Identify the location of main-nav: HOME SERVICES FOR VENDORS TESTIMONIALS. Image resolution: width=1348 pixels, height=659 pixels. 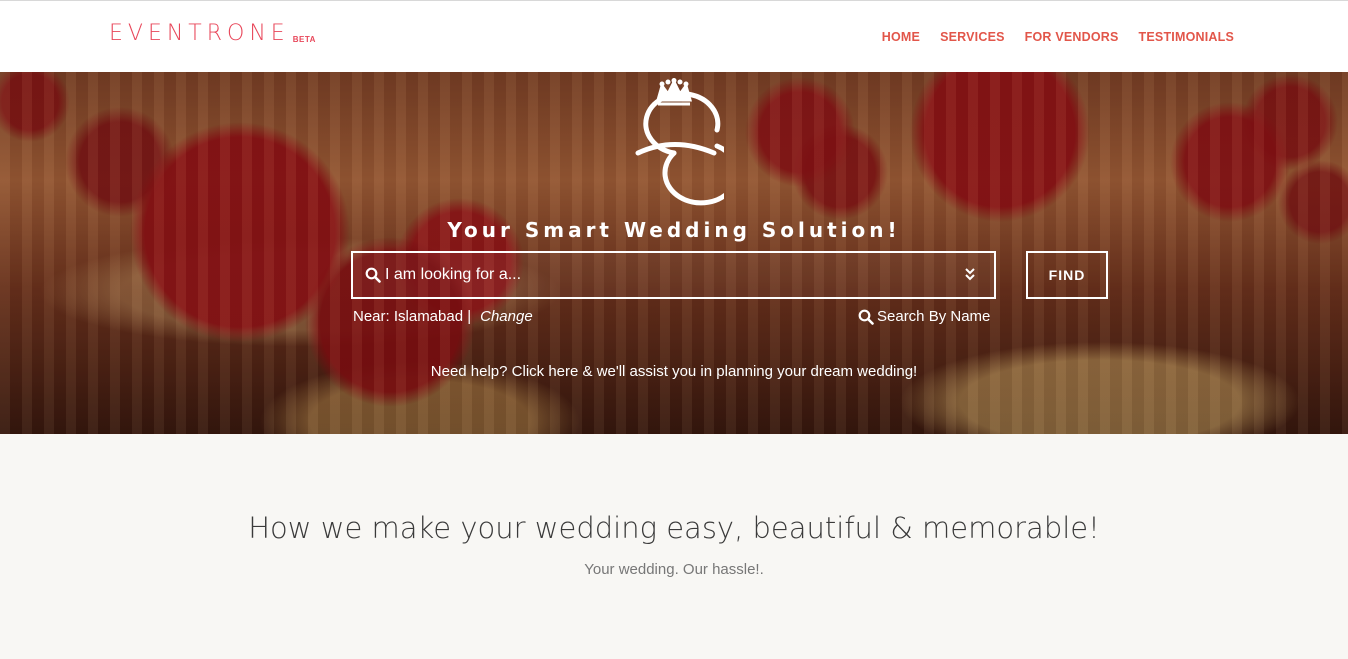
(1058, 37).